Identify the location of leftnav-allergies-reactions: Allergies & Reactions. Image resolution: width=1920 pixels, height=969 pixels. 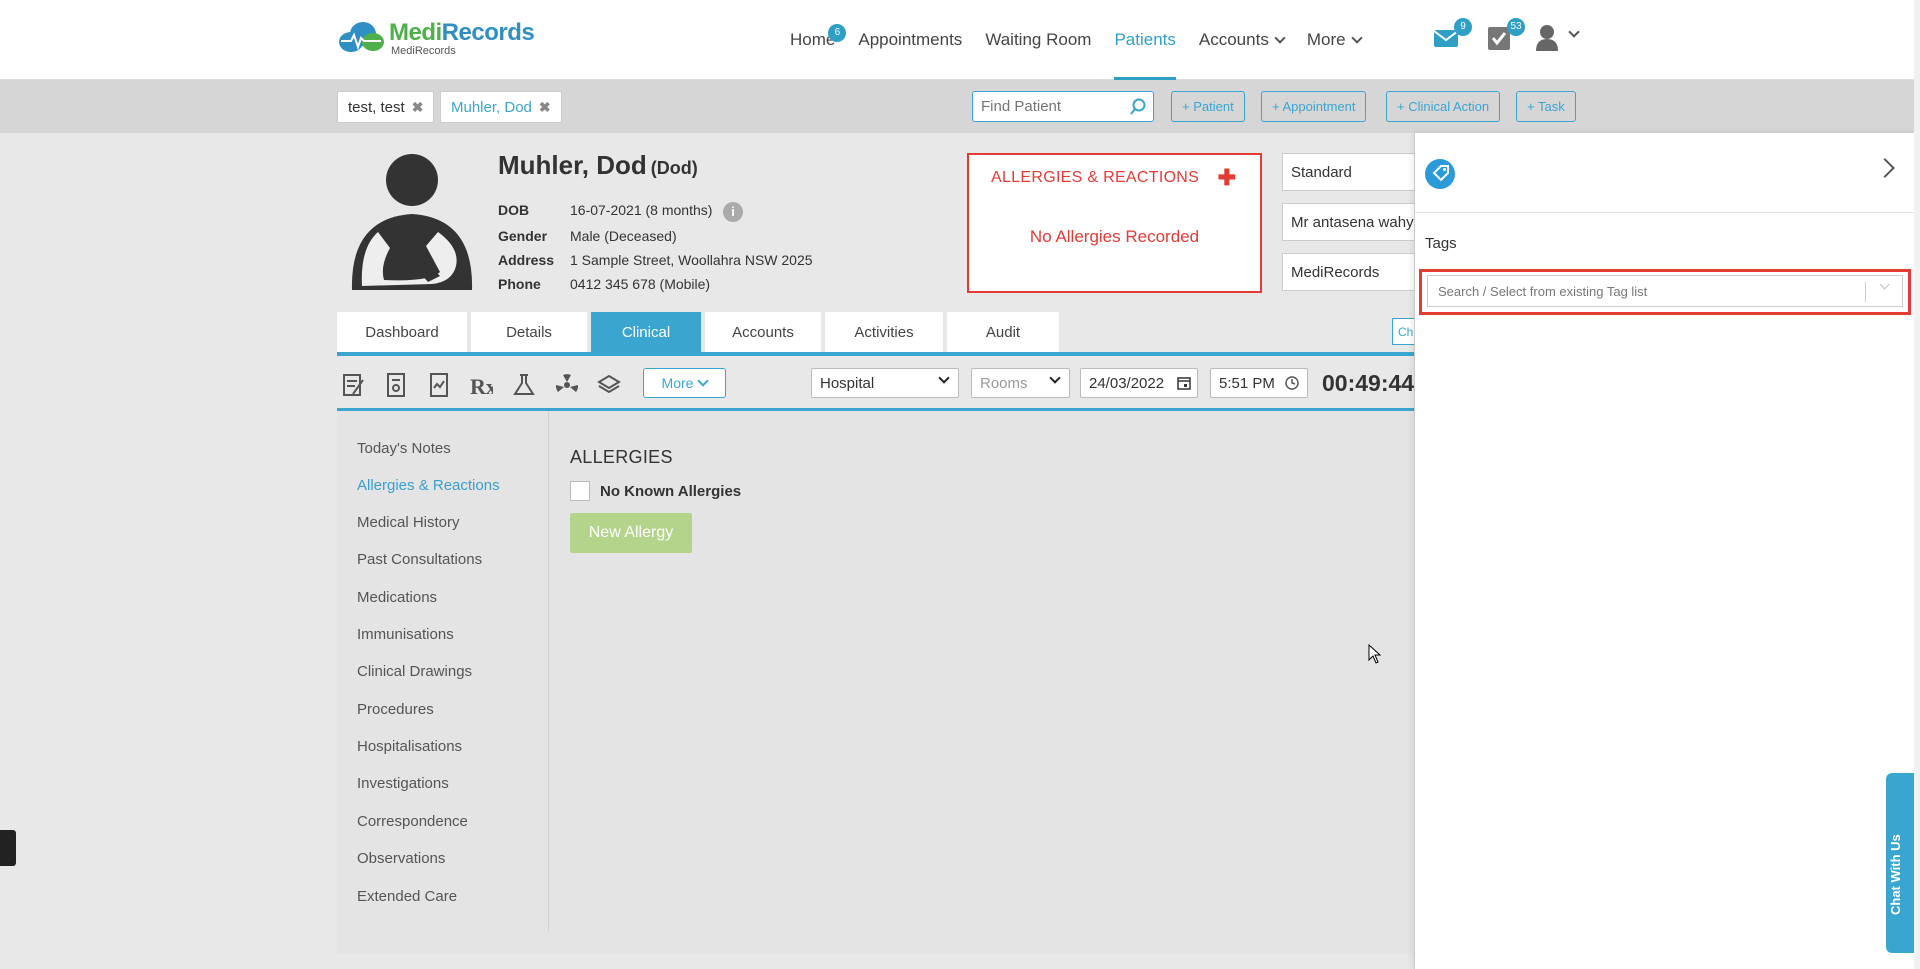
(428, 485).